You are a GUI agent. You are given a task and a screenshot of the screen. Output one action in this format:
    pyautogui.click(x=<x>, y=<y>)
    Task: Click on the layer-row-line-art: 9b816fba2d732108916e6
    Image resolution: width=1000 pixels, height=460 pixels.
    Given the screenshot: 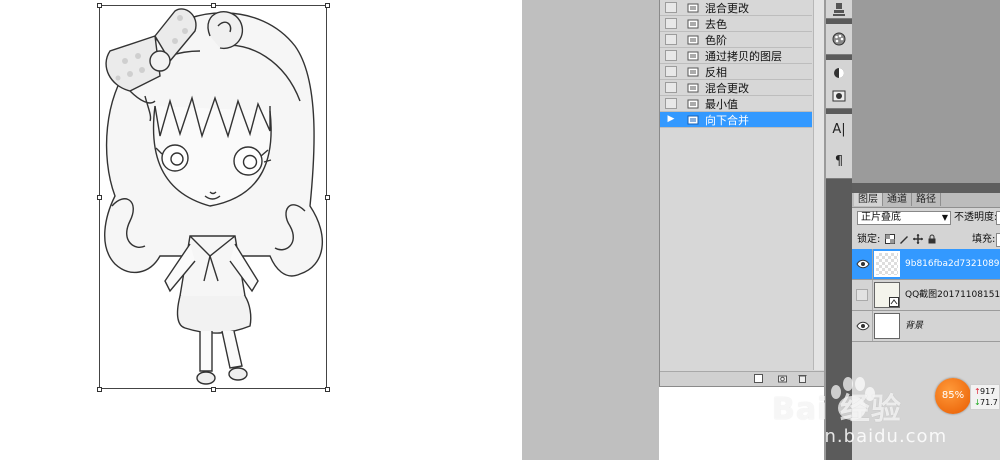 What is the action you would take?
    pyautogui.click(x=926, y=264)
    